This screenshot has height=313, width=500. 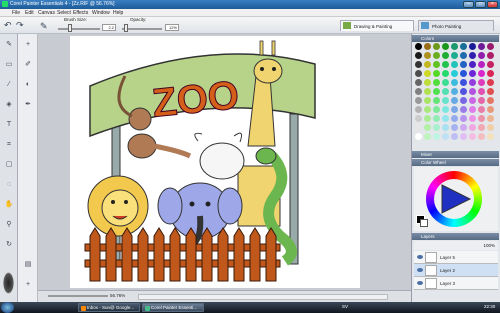 What do you see at coordinates (468, 4) in the screenshot?
I see `minimize-button: –` at bounding box center [468, 4].